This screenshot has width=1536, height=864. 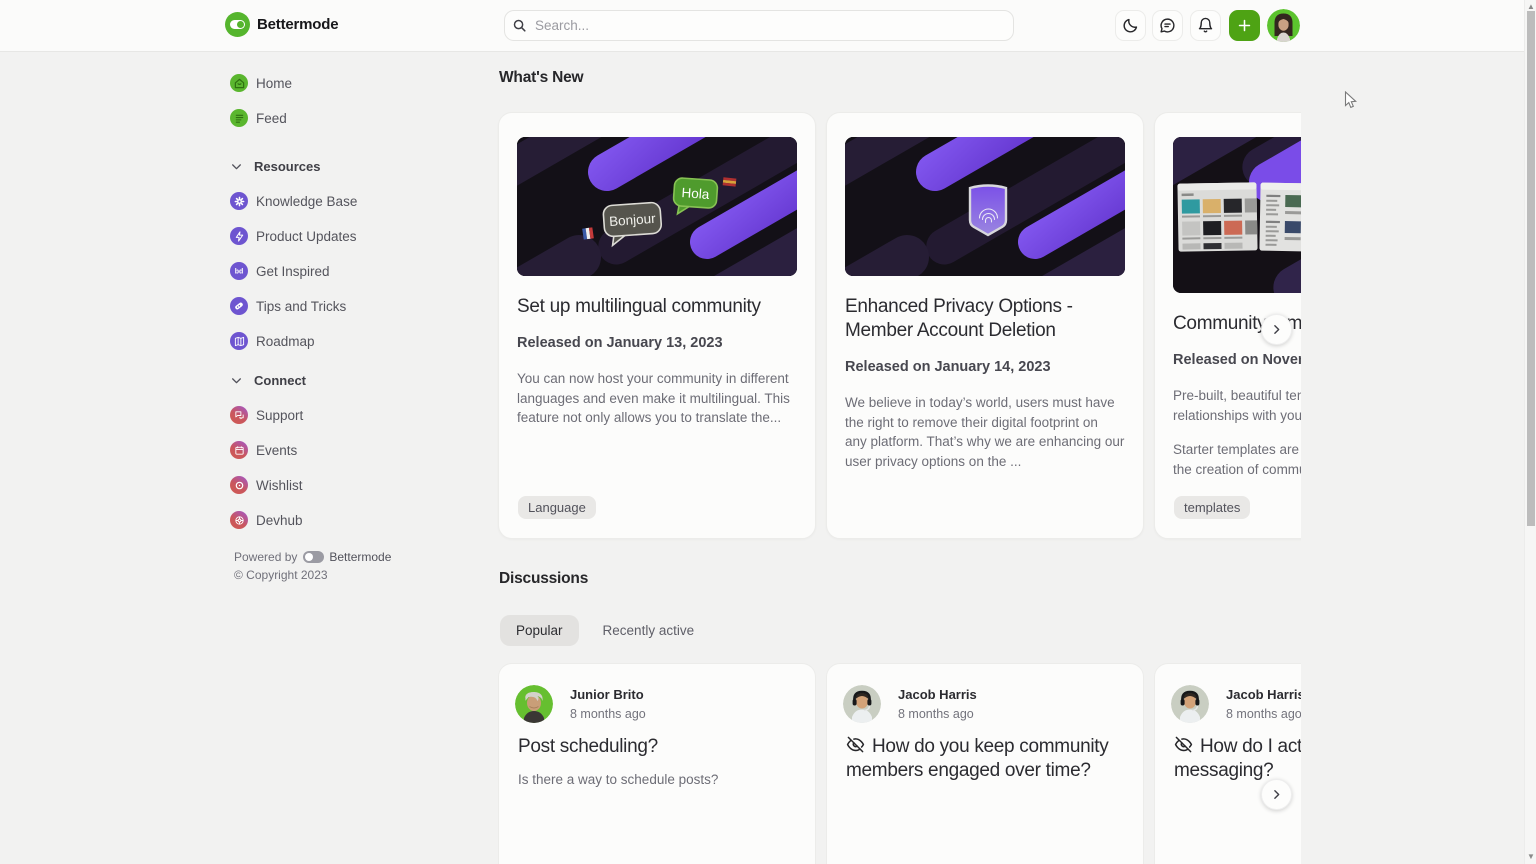 What do you see at coordinates (239, 271) in the screenshot?
I see `svg-text: bd` at bounding box center [239, 271].